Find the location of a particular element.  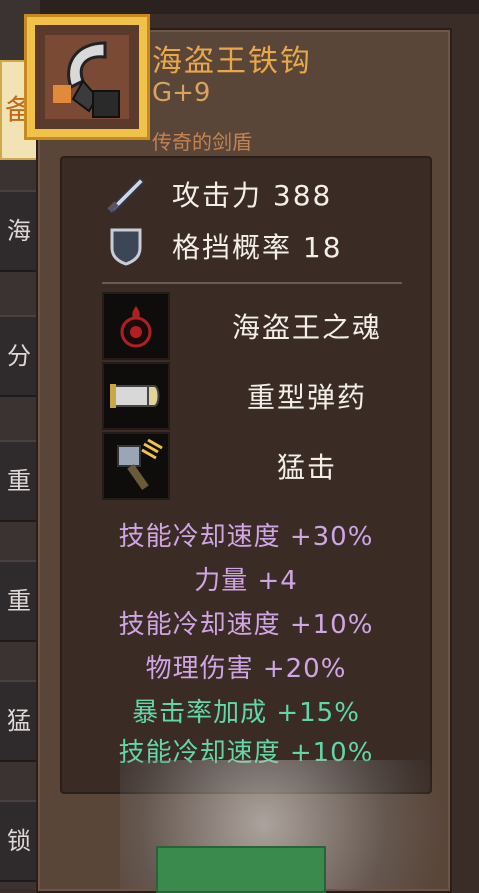

stat-block-text: 格挡概率 18 is located at coordinates (257, 247).